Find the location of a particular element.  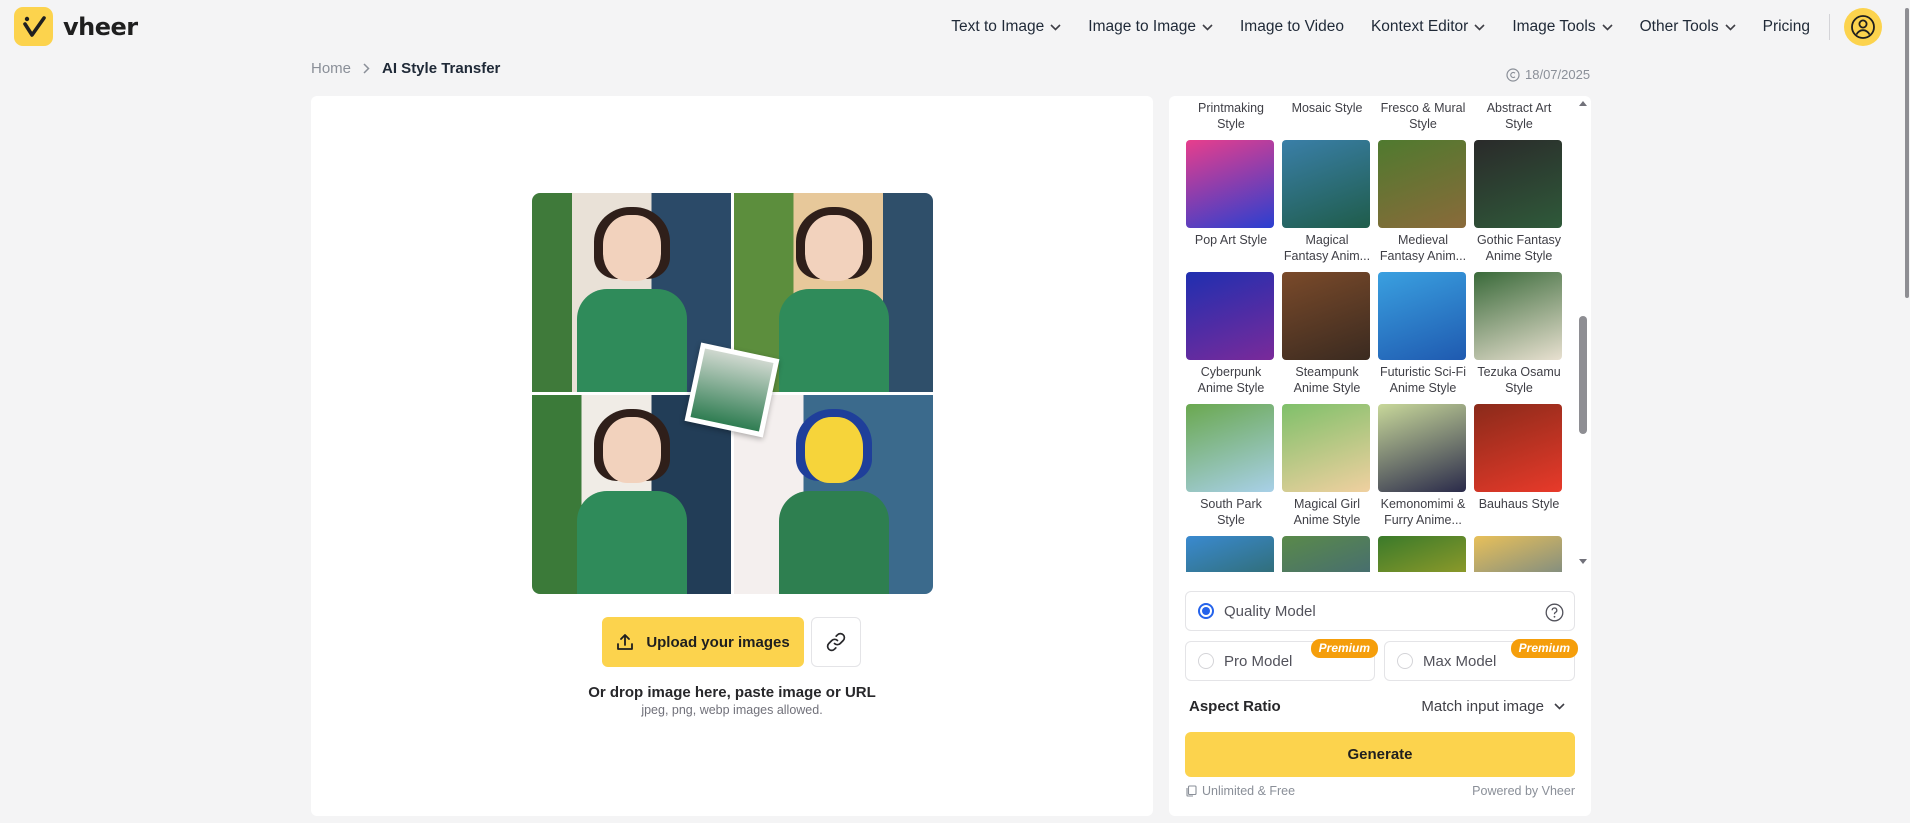

nav-label: Kontext Editor is located at coordinates (1419, 26).